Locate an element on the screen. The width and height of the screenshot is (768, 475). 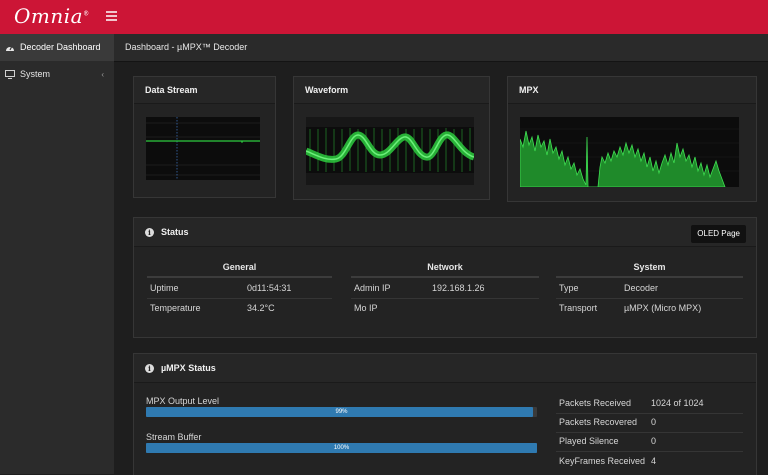
temperature-value: 34.2°C is located at coordinates (261, 308).